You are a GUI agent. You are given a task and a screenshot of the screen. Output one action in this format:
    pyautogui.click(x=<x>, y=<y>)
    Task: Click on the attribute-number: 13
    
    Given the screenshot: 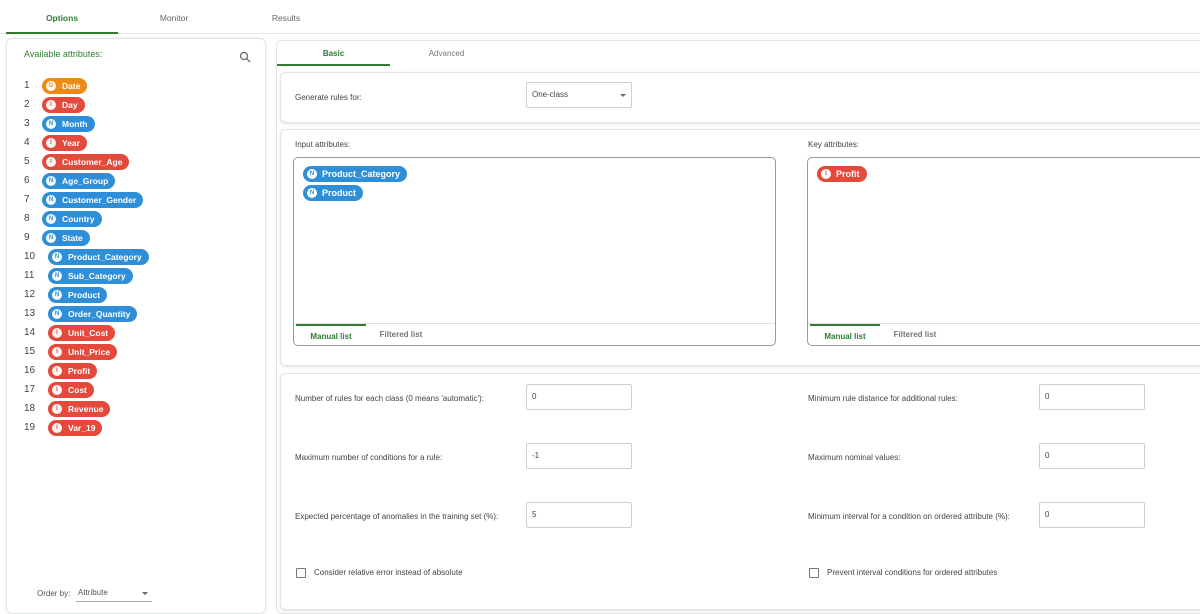 What is the action you would take?
    pyautogui.click(x=30, y=313)
    